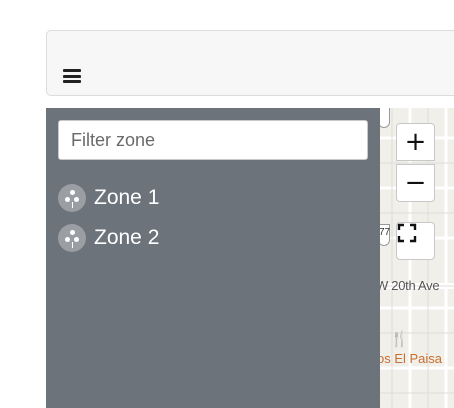  Describe the element at coordinates (407, 233) in the screenshot. I see `fullscreen-icon` at that location.